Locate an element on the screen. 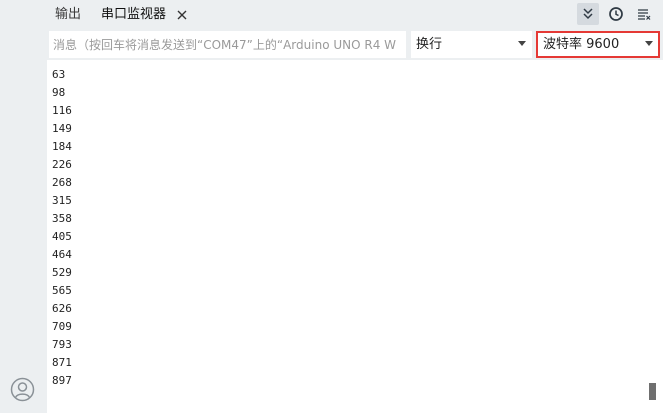 The image size is (663, 413). output-line: 98 is located at coordinates (59, 92).